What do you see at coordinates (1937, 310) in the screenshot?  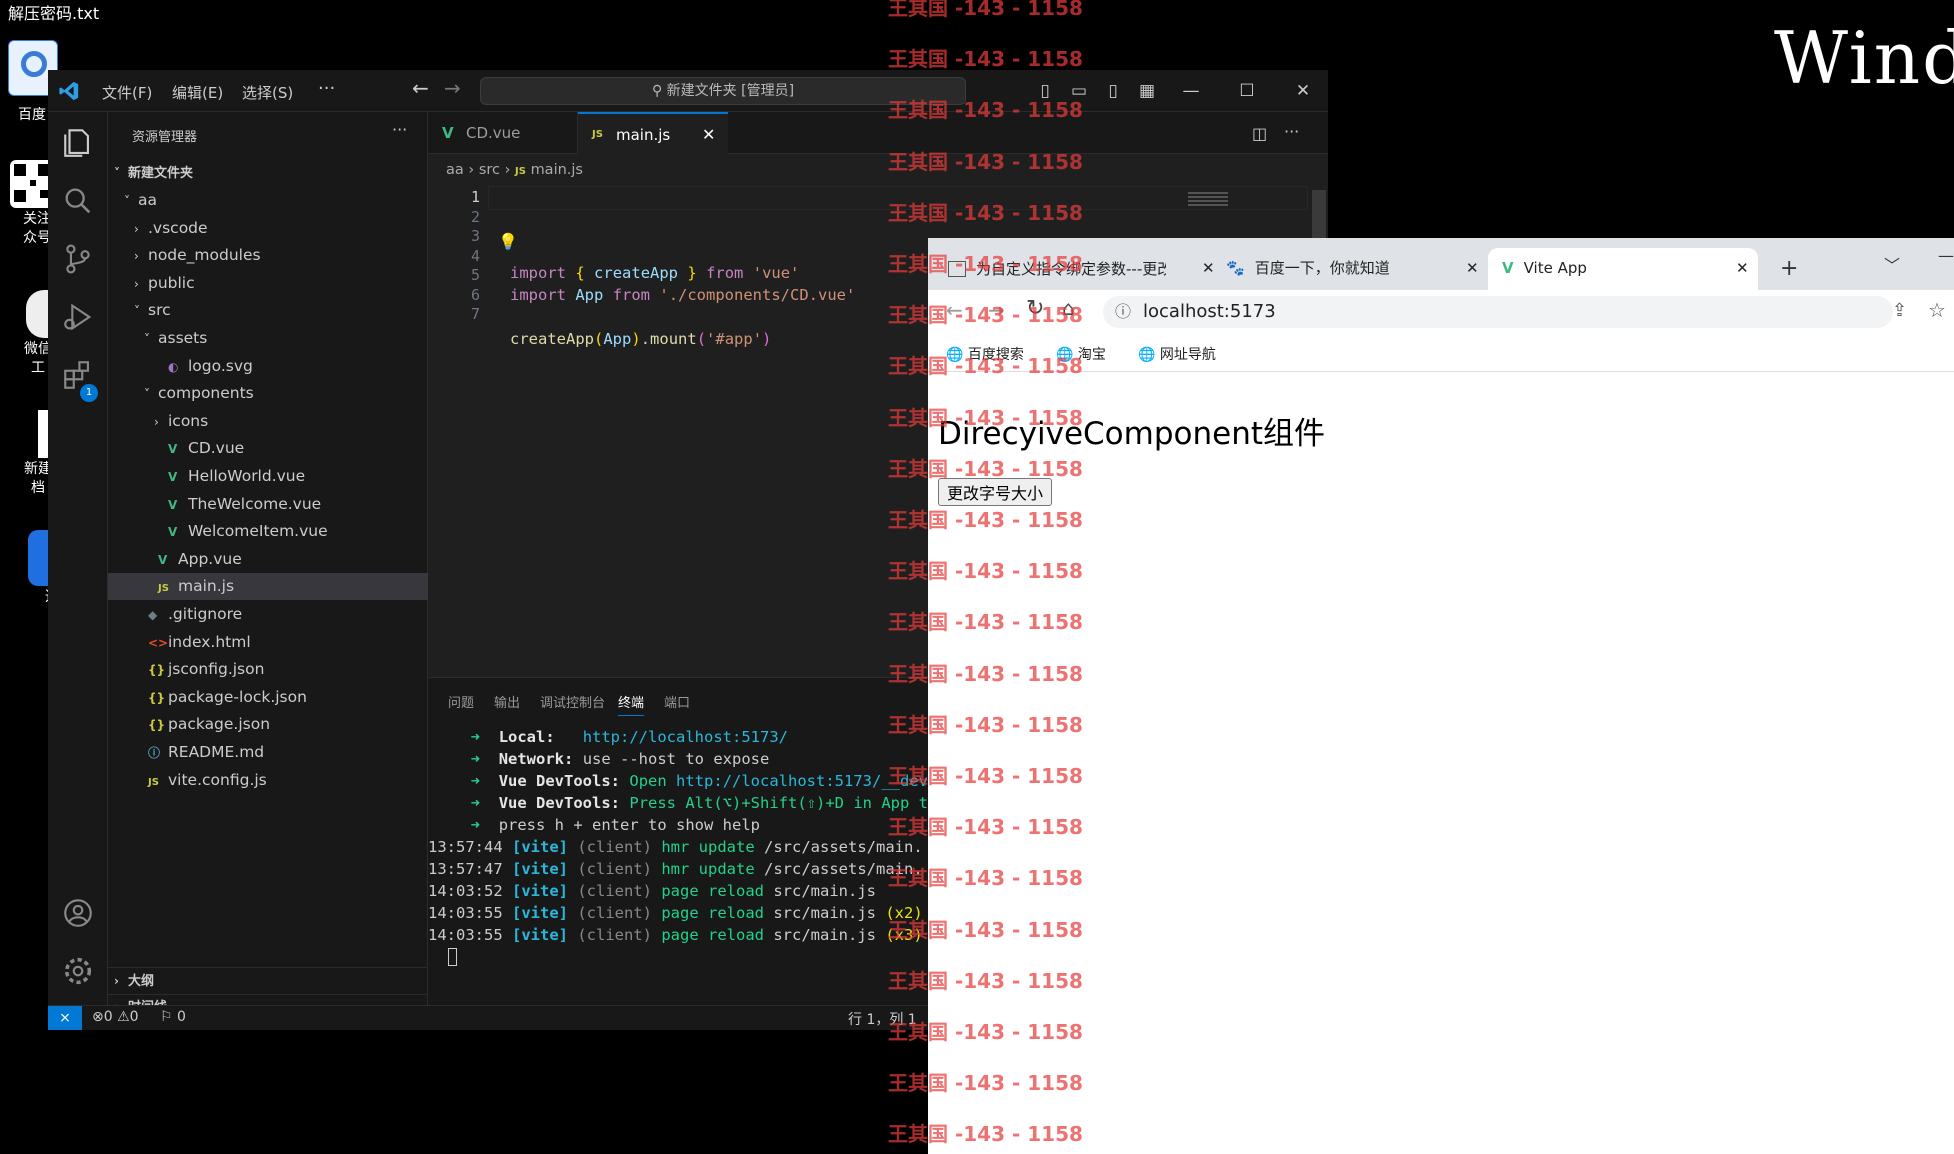 I see `bookmark-star-icon: ☆` at bounding box center [1937, 310].